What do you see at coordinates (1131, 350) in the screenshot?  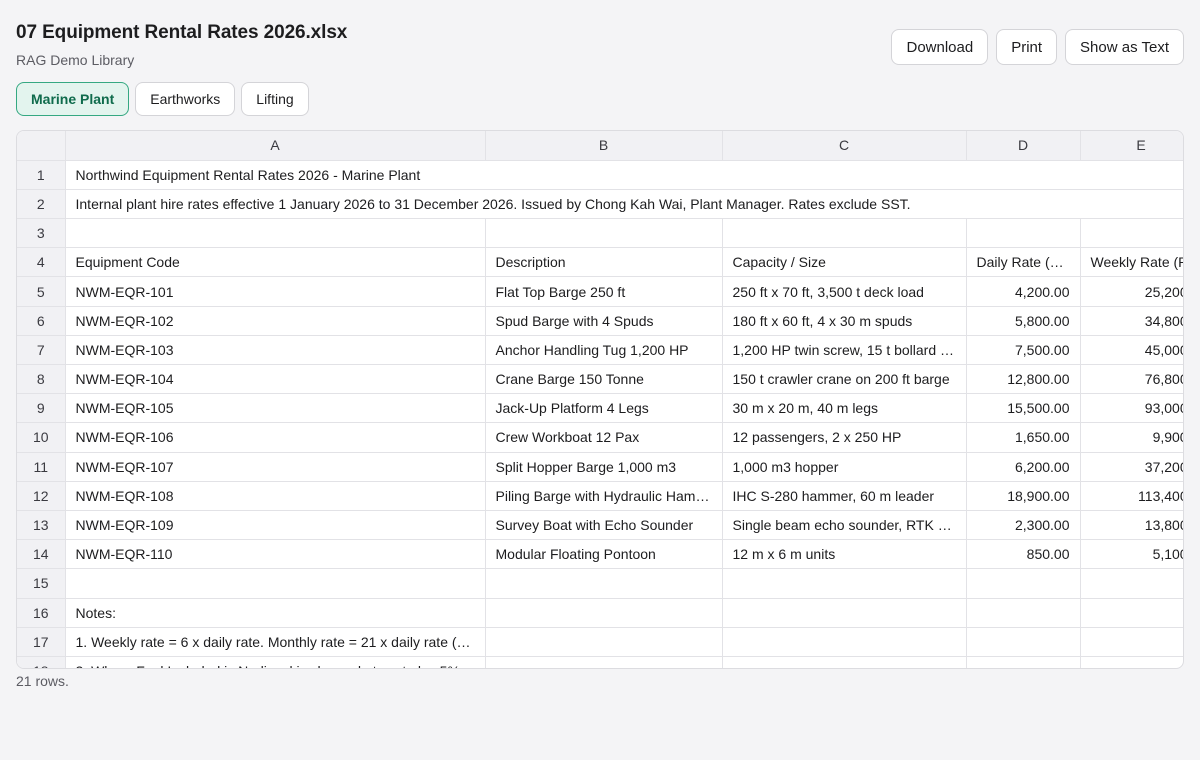 I see `cell-e: 45,000.` at bounding box center [1131, 350].